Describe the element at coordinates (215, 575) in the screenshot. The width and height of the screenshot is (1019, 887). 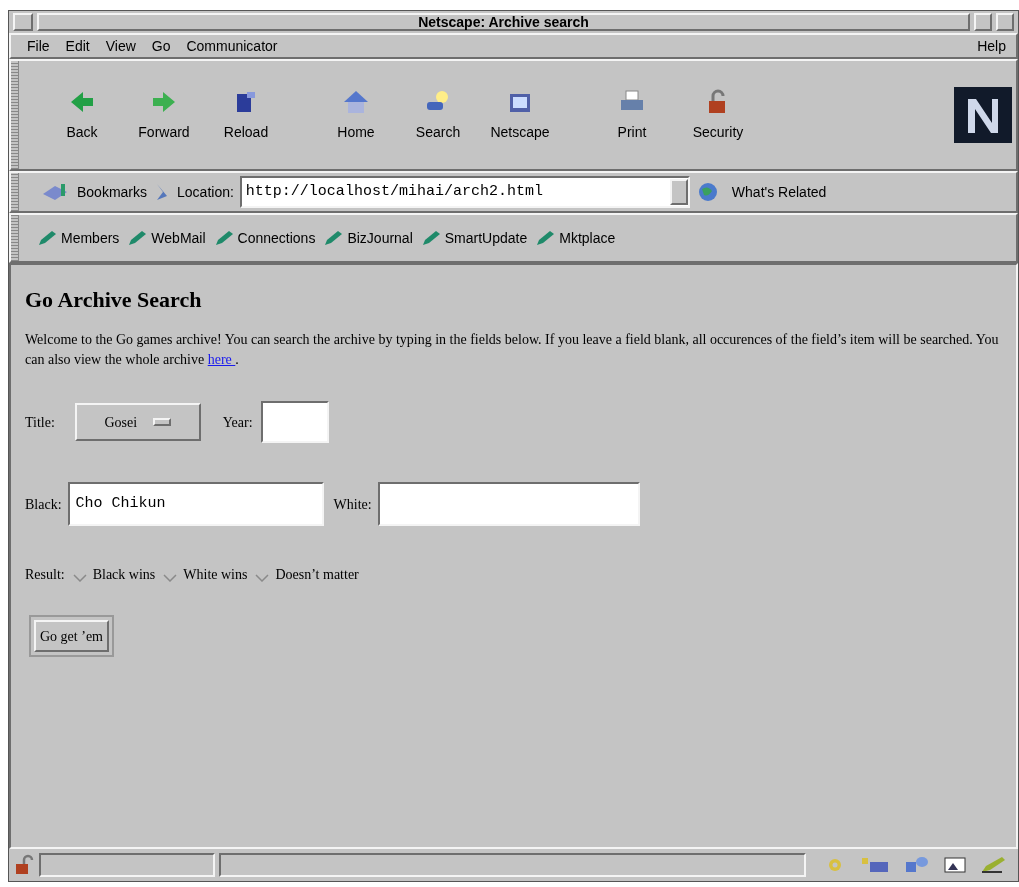
I see `radio-label: White wins` at that location.